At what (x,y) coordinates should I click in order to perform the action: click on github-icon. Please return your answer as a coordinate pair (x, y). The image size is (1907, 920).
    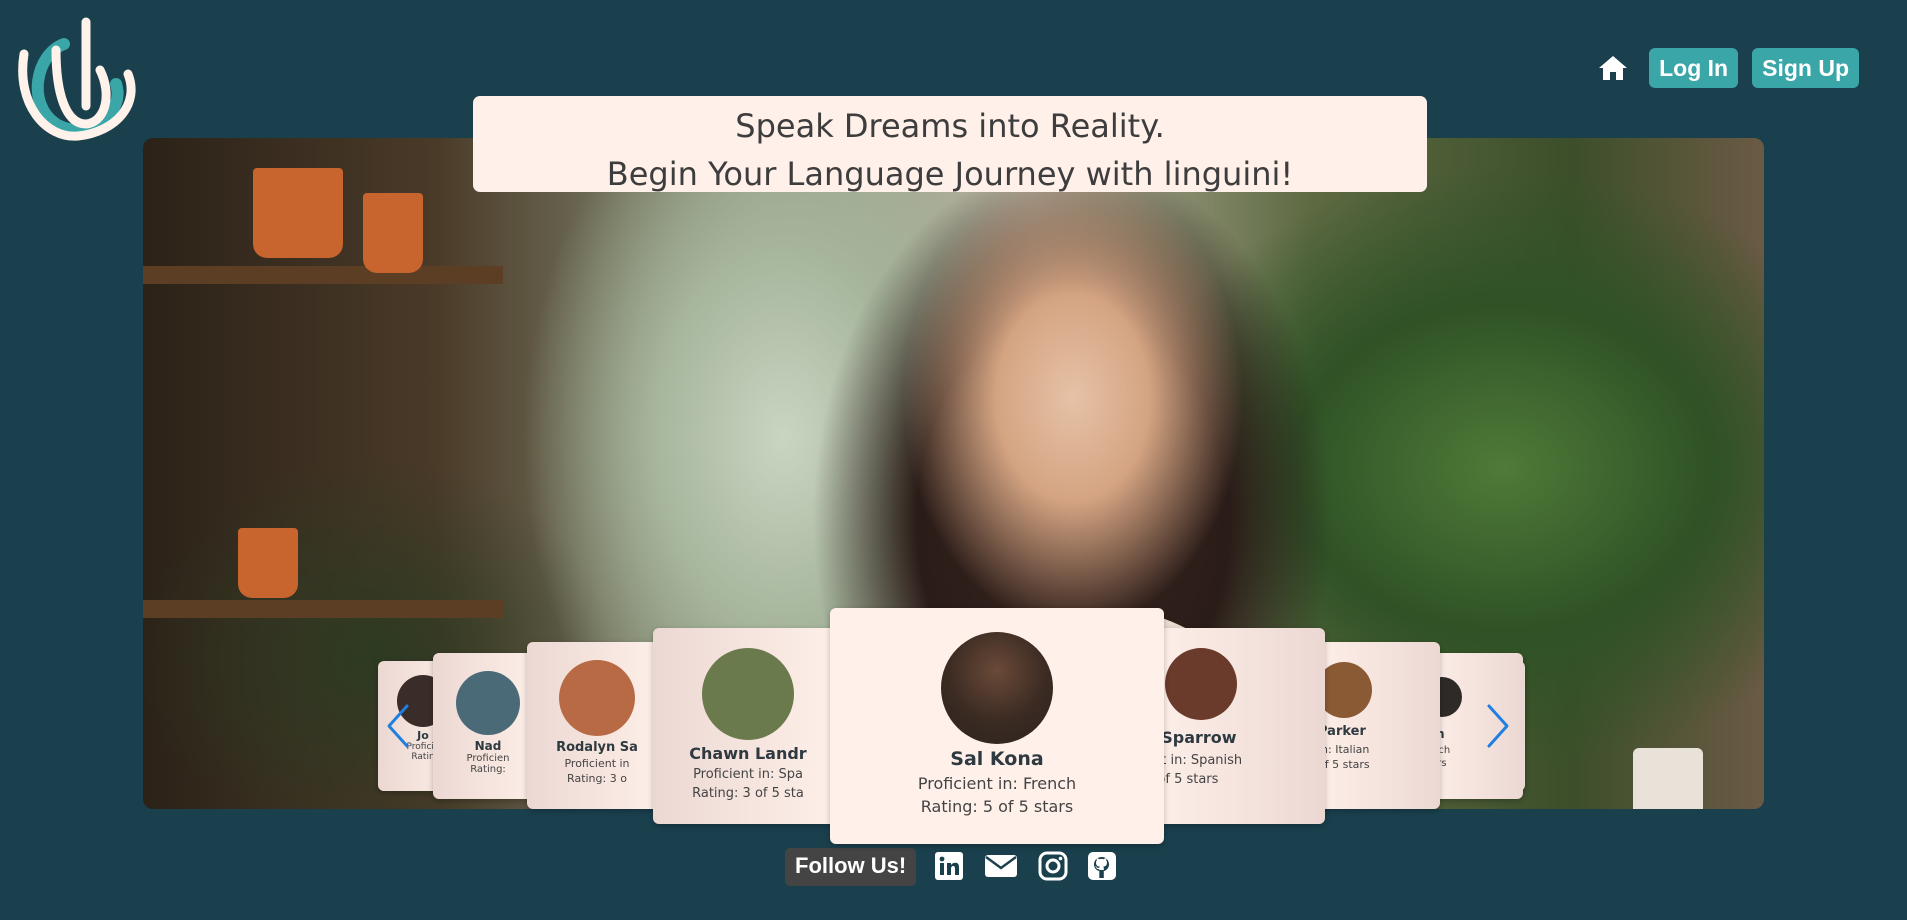
    Looking at the image, I should click on (1102, 866).